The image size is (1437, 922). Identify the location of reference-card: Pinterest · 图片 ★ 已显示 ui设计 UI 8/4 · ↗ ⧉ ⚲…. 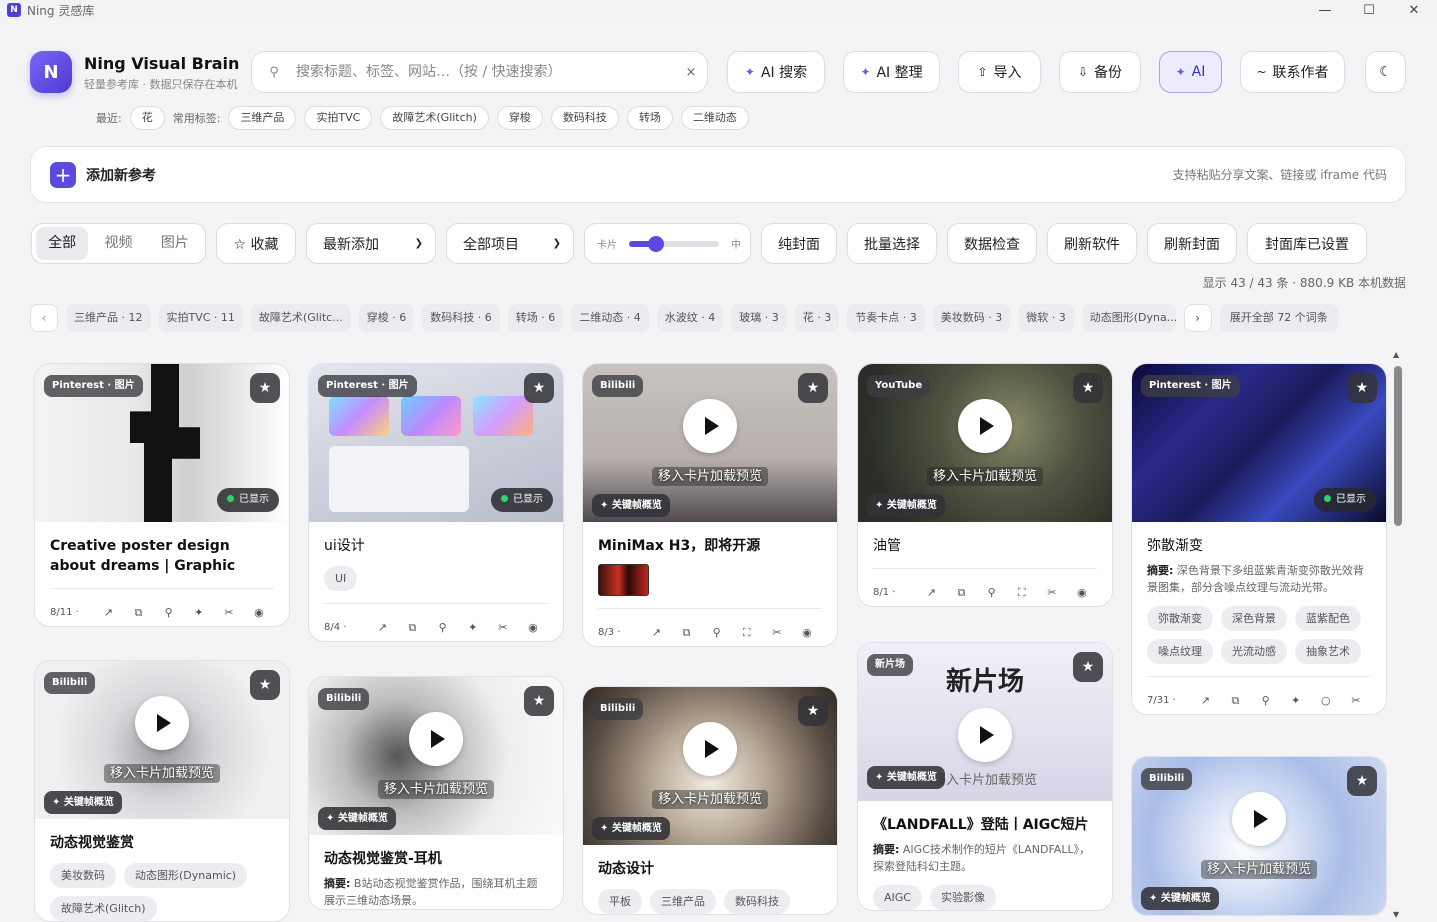
(436, 502).